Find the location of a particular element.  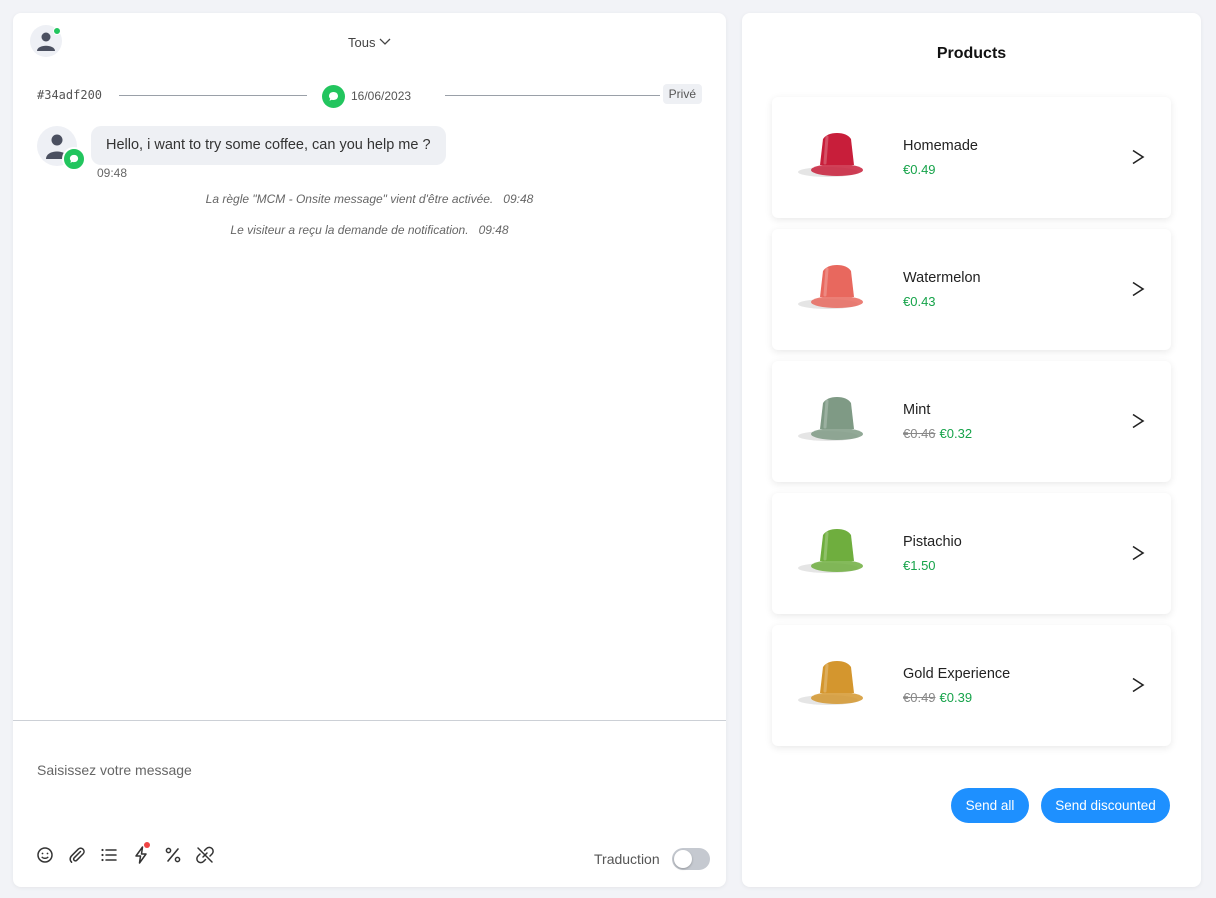

attach-button is located at coordinates (77, 855).